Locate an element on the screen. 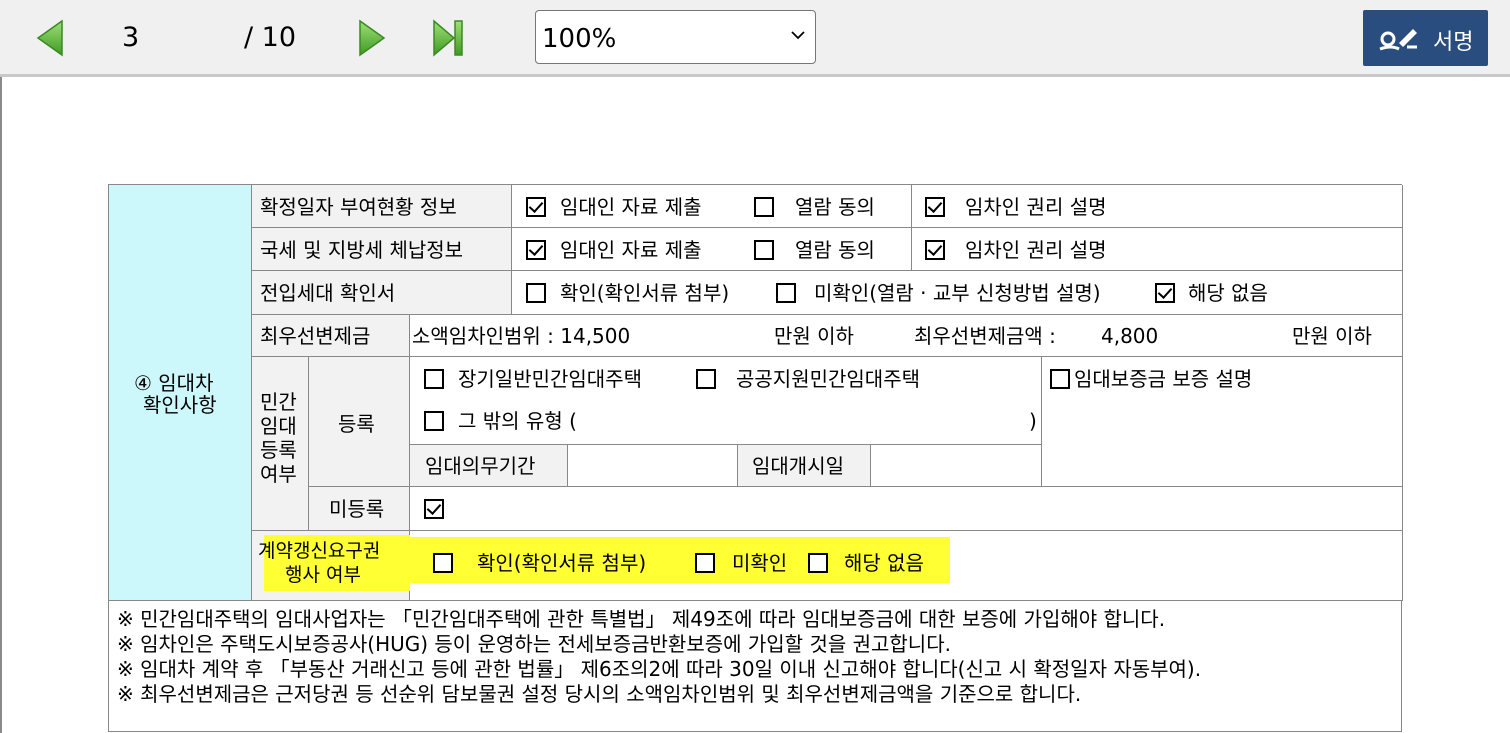 The height and width of the screenshot is (733, 1510). row1-view-consent-label: 열람 동의 is located at coordinates (835, 207).